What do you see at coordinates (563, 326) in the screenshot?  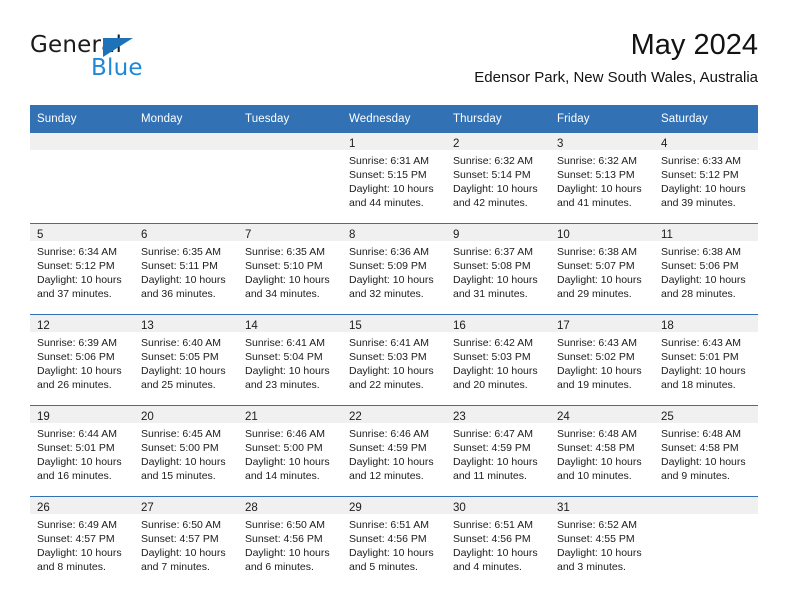 I see `day-number: 17` at bounding box center [563, 326].